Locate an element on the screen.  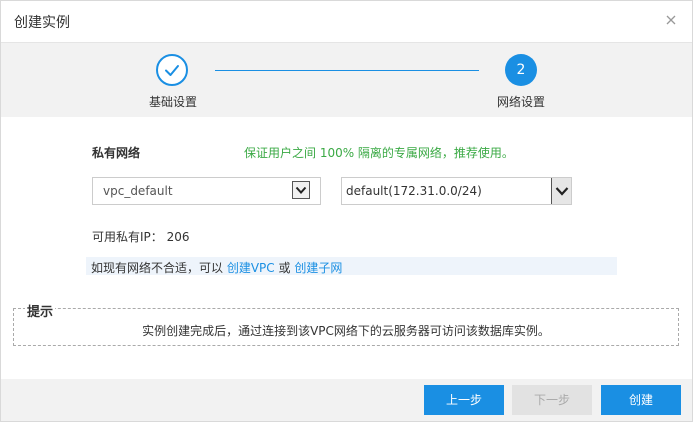
create-button: 创建 is located at coordinates (641, 400).